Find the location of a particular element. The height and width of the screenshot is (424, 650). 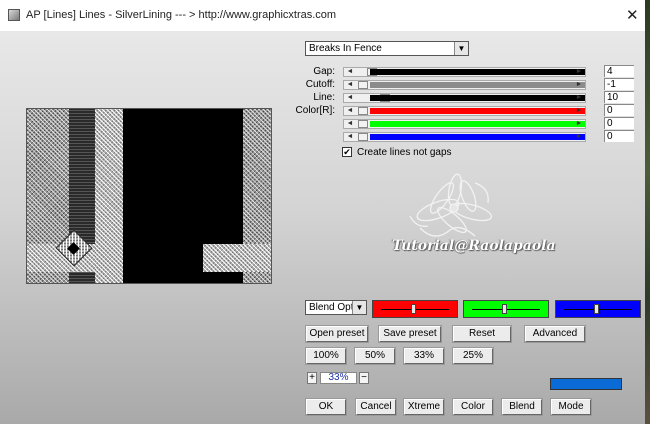

create-lines-label: Create lines not gaps is located at coordinates (404, 152).